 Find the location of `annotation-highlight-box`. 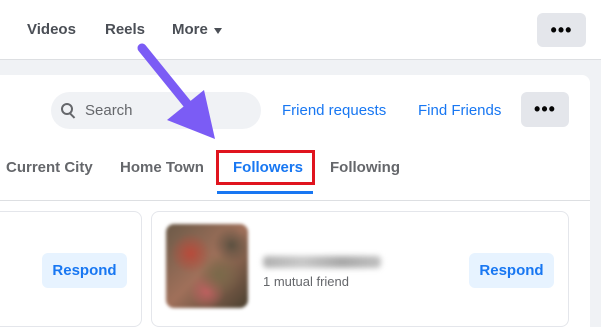

annotation-highlight-box is located at coordinates (265, 167).